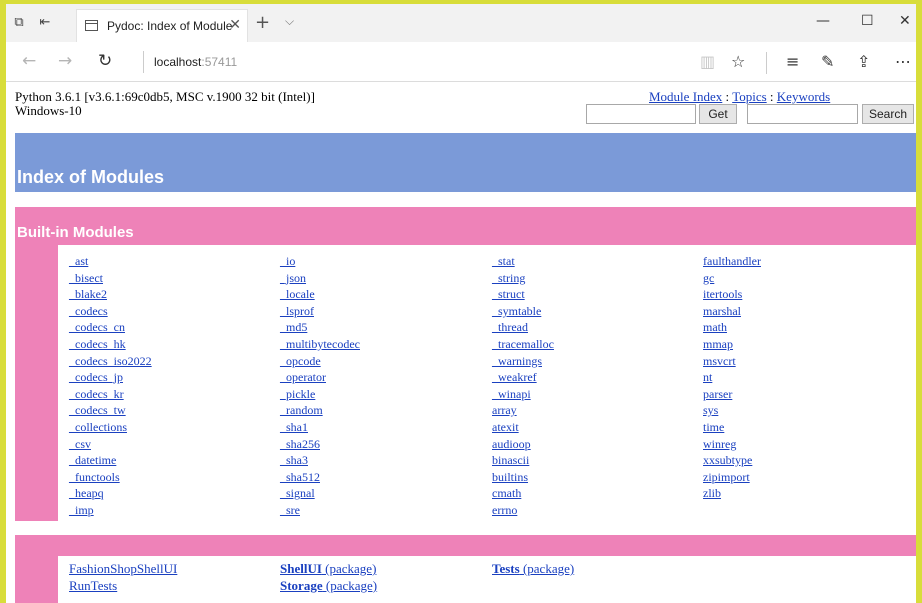 The width and height of the screenshot is (922, 603). I want to click on module-link: marshal, so click(732, 311).